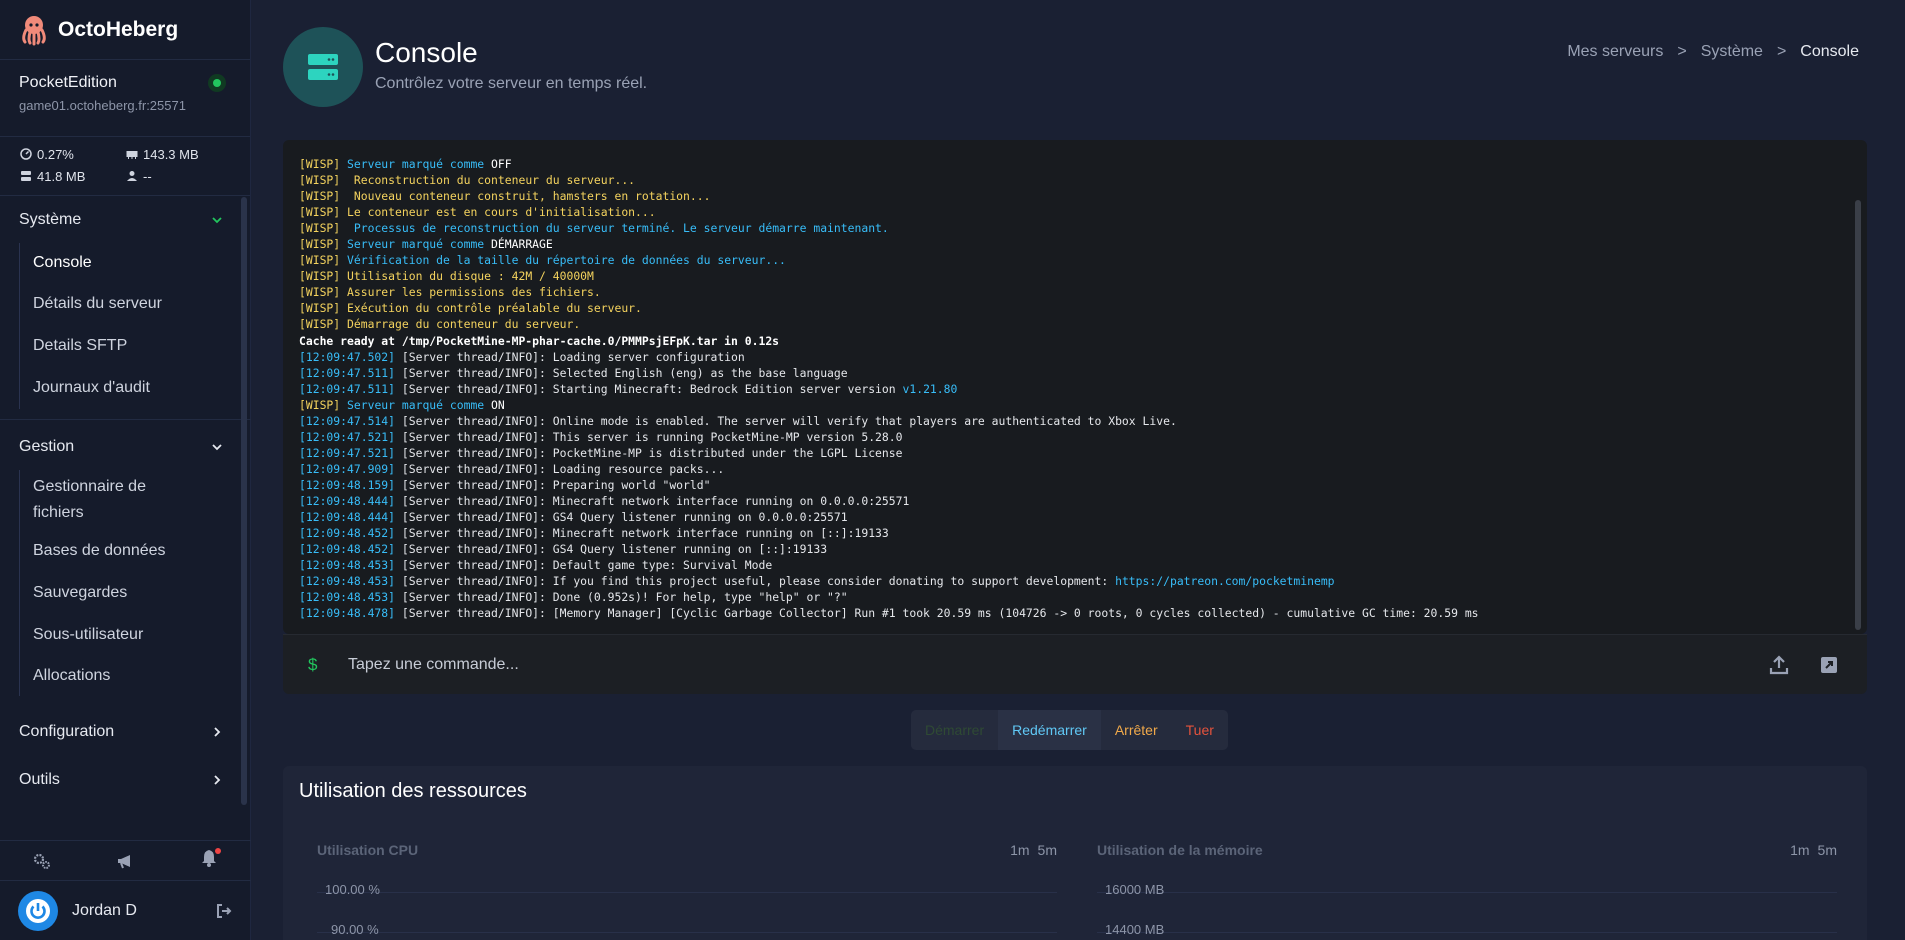 The width and height of the screenshot is (1905, 940). I want to click on settings-gears-icon, so click(42, 861).